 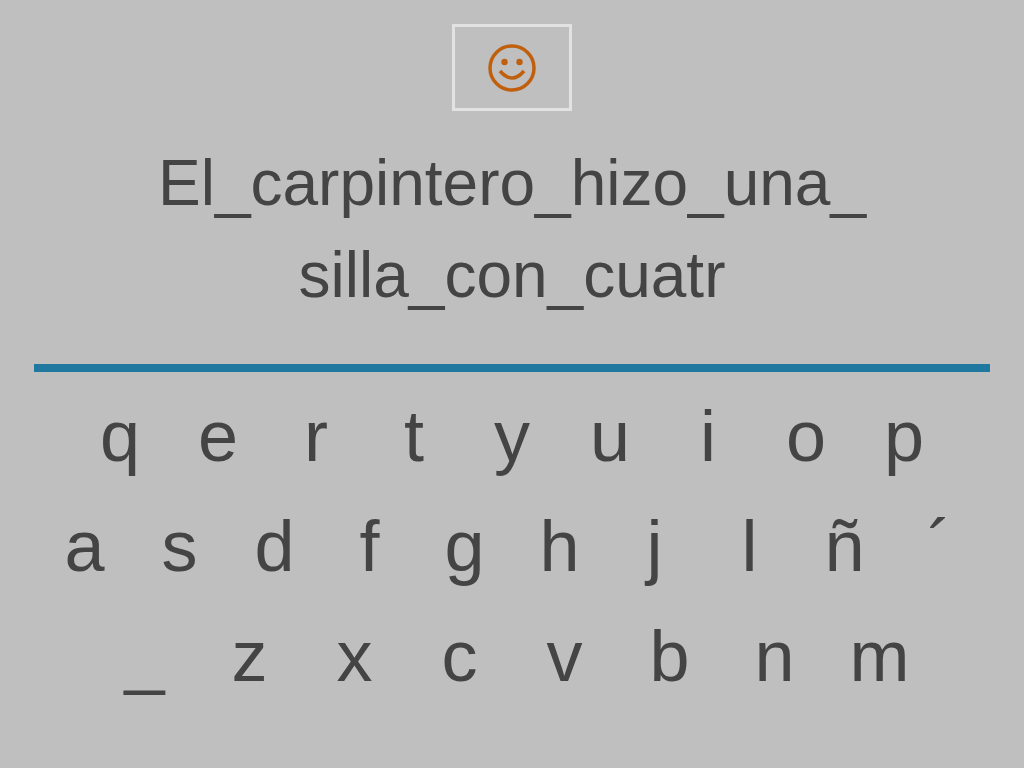 I want to click on letter-key: o, so click(x=806, y=436).